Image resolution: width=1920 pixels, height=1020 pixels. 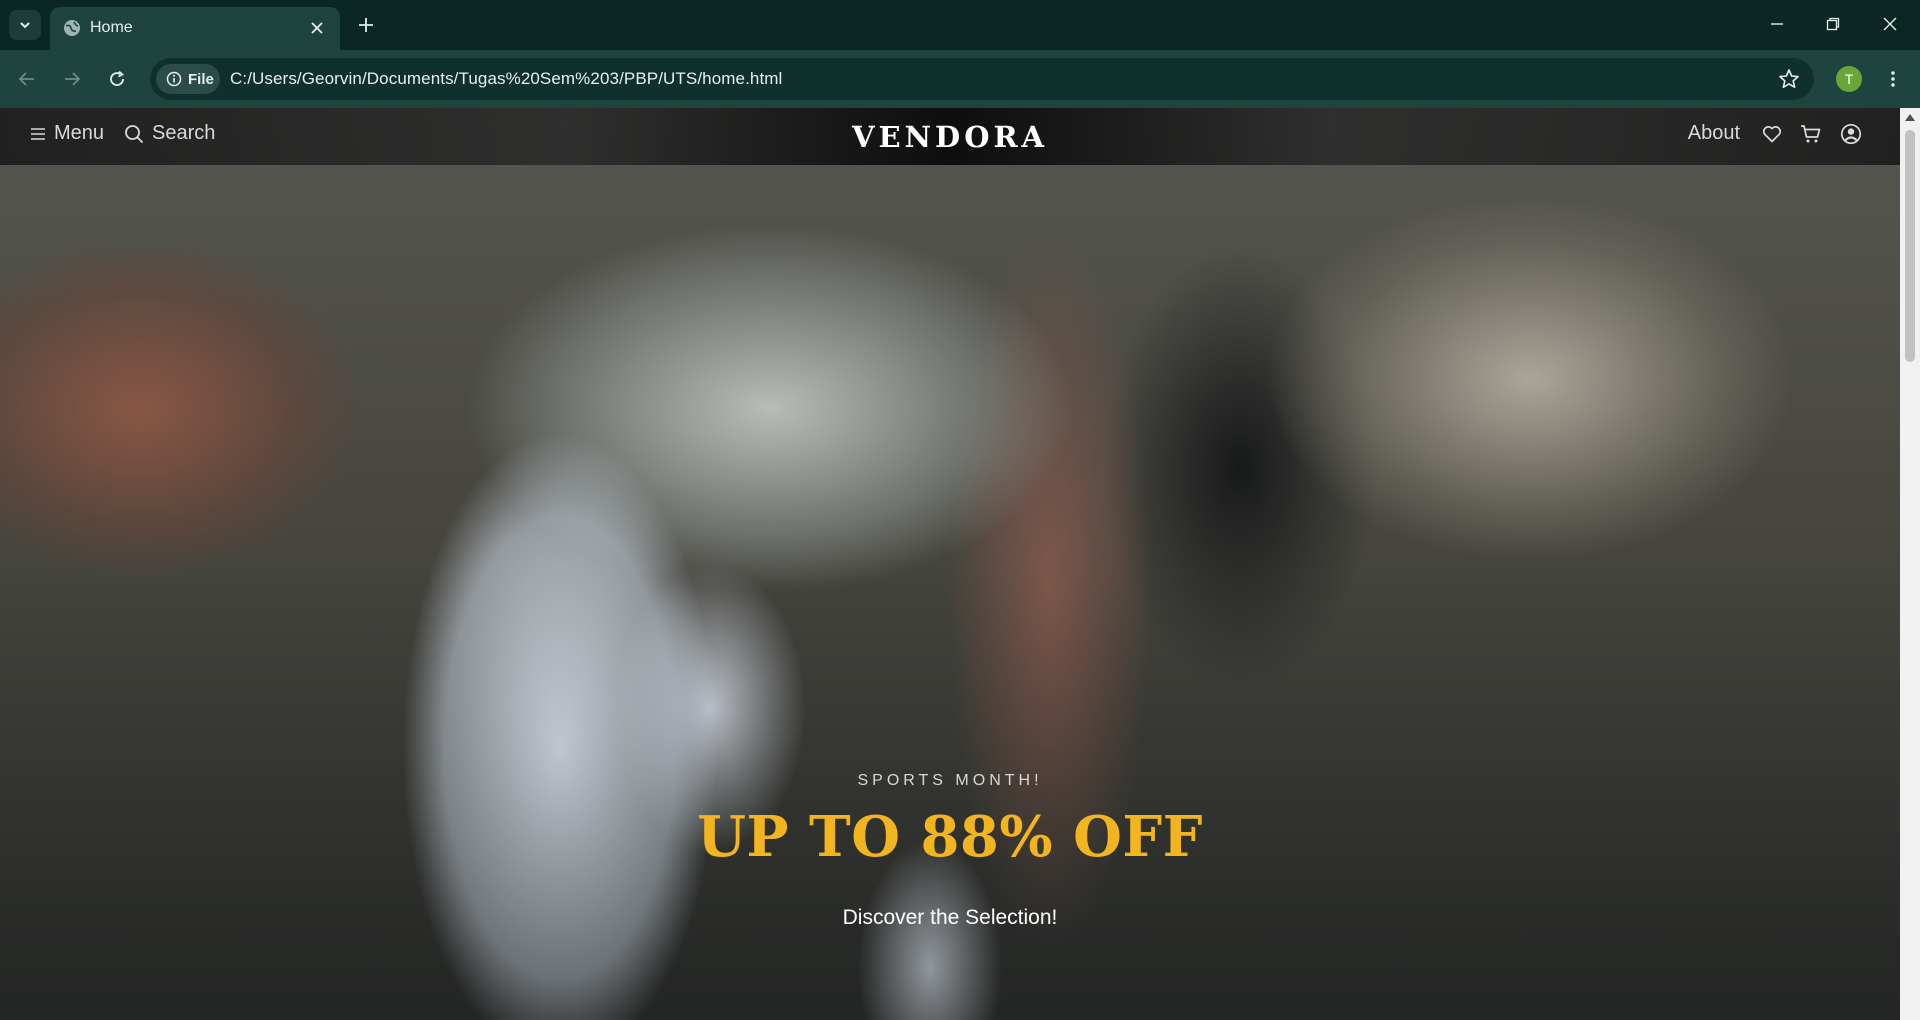 I want to click on profile-avatar: T, so click(x=1849, y=79).